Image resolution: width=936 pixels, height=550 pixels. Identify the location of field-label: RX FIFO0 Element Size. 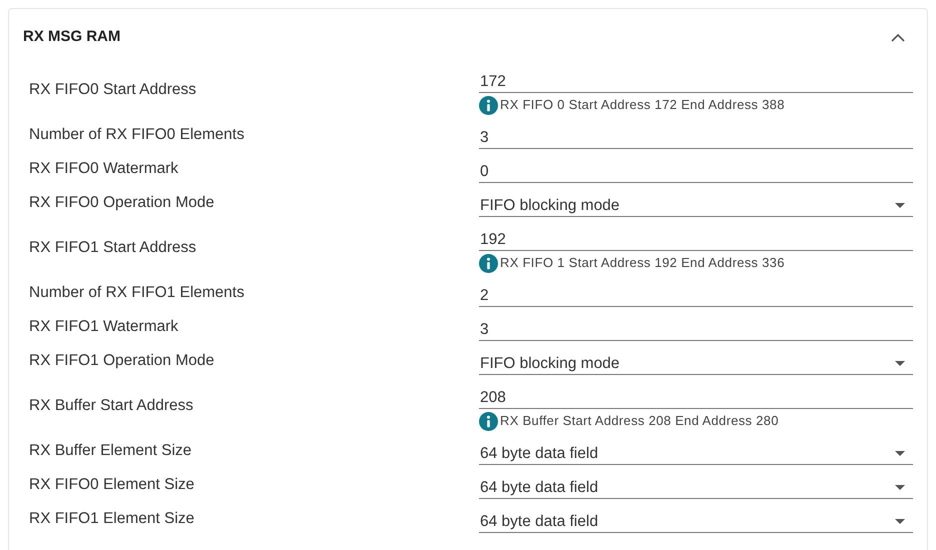
(112, 485).